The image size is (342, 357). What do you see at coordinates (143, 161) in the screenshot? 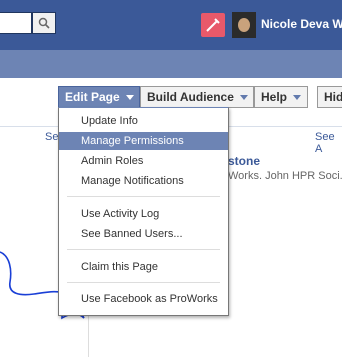
I see `menu-item-admin-roles: Admin Roles` at bounding box center [143, 161].